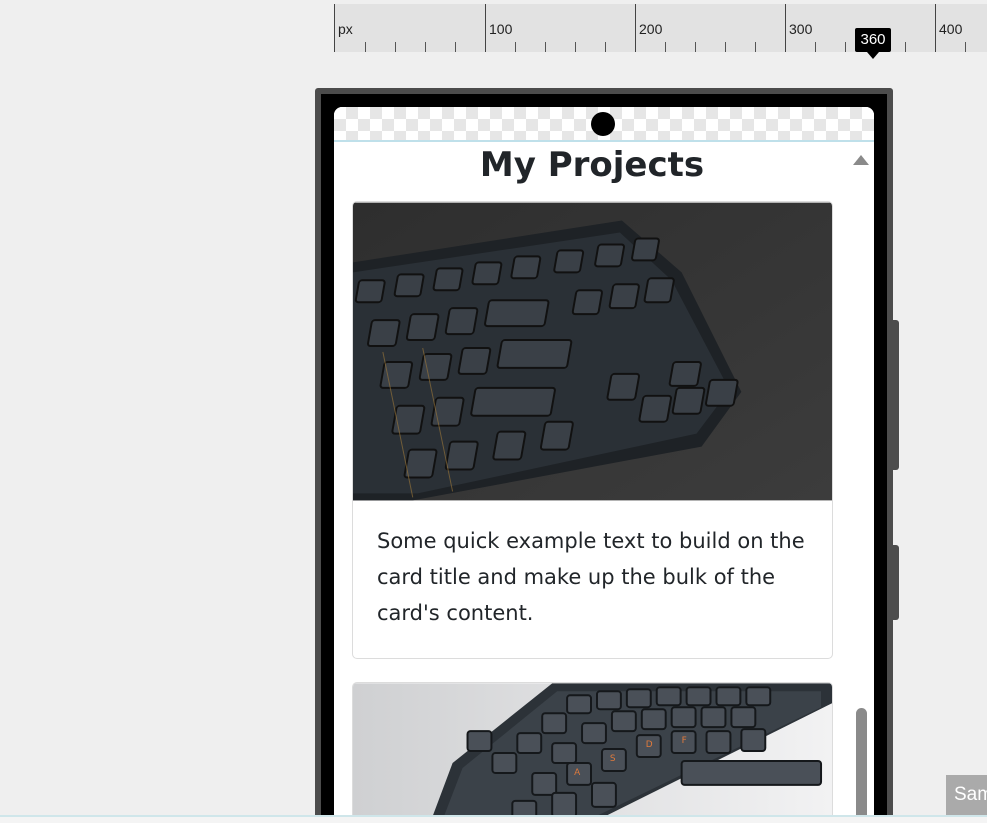 The image size is (987, 823). What do you see at coordinates (951, 29) in the screenshot?
I see `ruler-label-400: 400` at bounding box center [951, 29].